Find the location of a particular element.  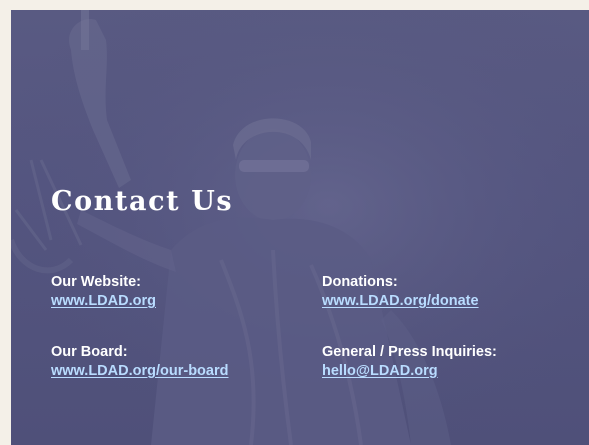

donations-contact: Donations: www.LDAD.org/donate is located at coordinates (447, 292).